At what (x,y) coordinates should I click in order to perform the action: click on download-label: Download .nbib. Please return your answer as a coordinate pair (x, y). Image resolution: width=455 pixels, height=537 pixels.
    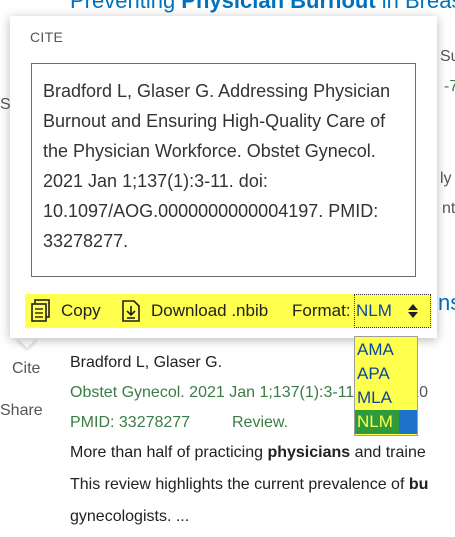
    Looking at the image, I should click on (210, 310).